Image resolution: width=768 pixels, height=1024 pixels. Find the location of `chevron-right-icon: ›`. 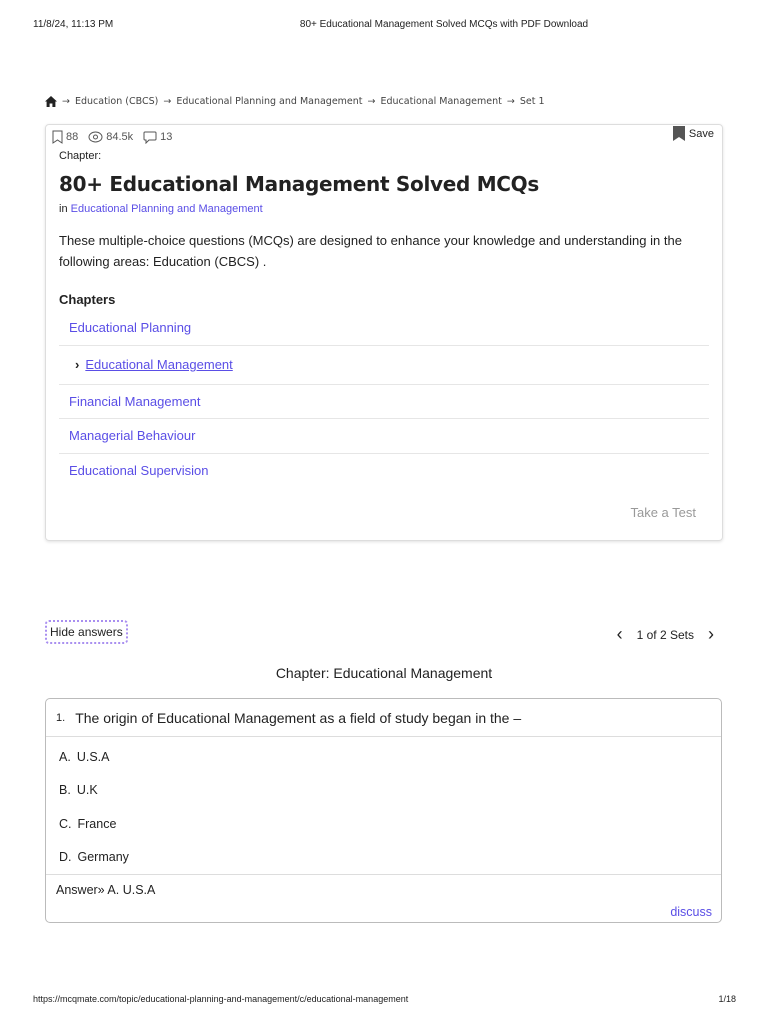

chevron-right-icon: › is located at coordinates (77, 364).